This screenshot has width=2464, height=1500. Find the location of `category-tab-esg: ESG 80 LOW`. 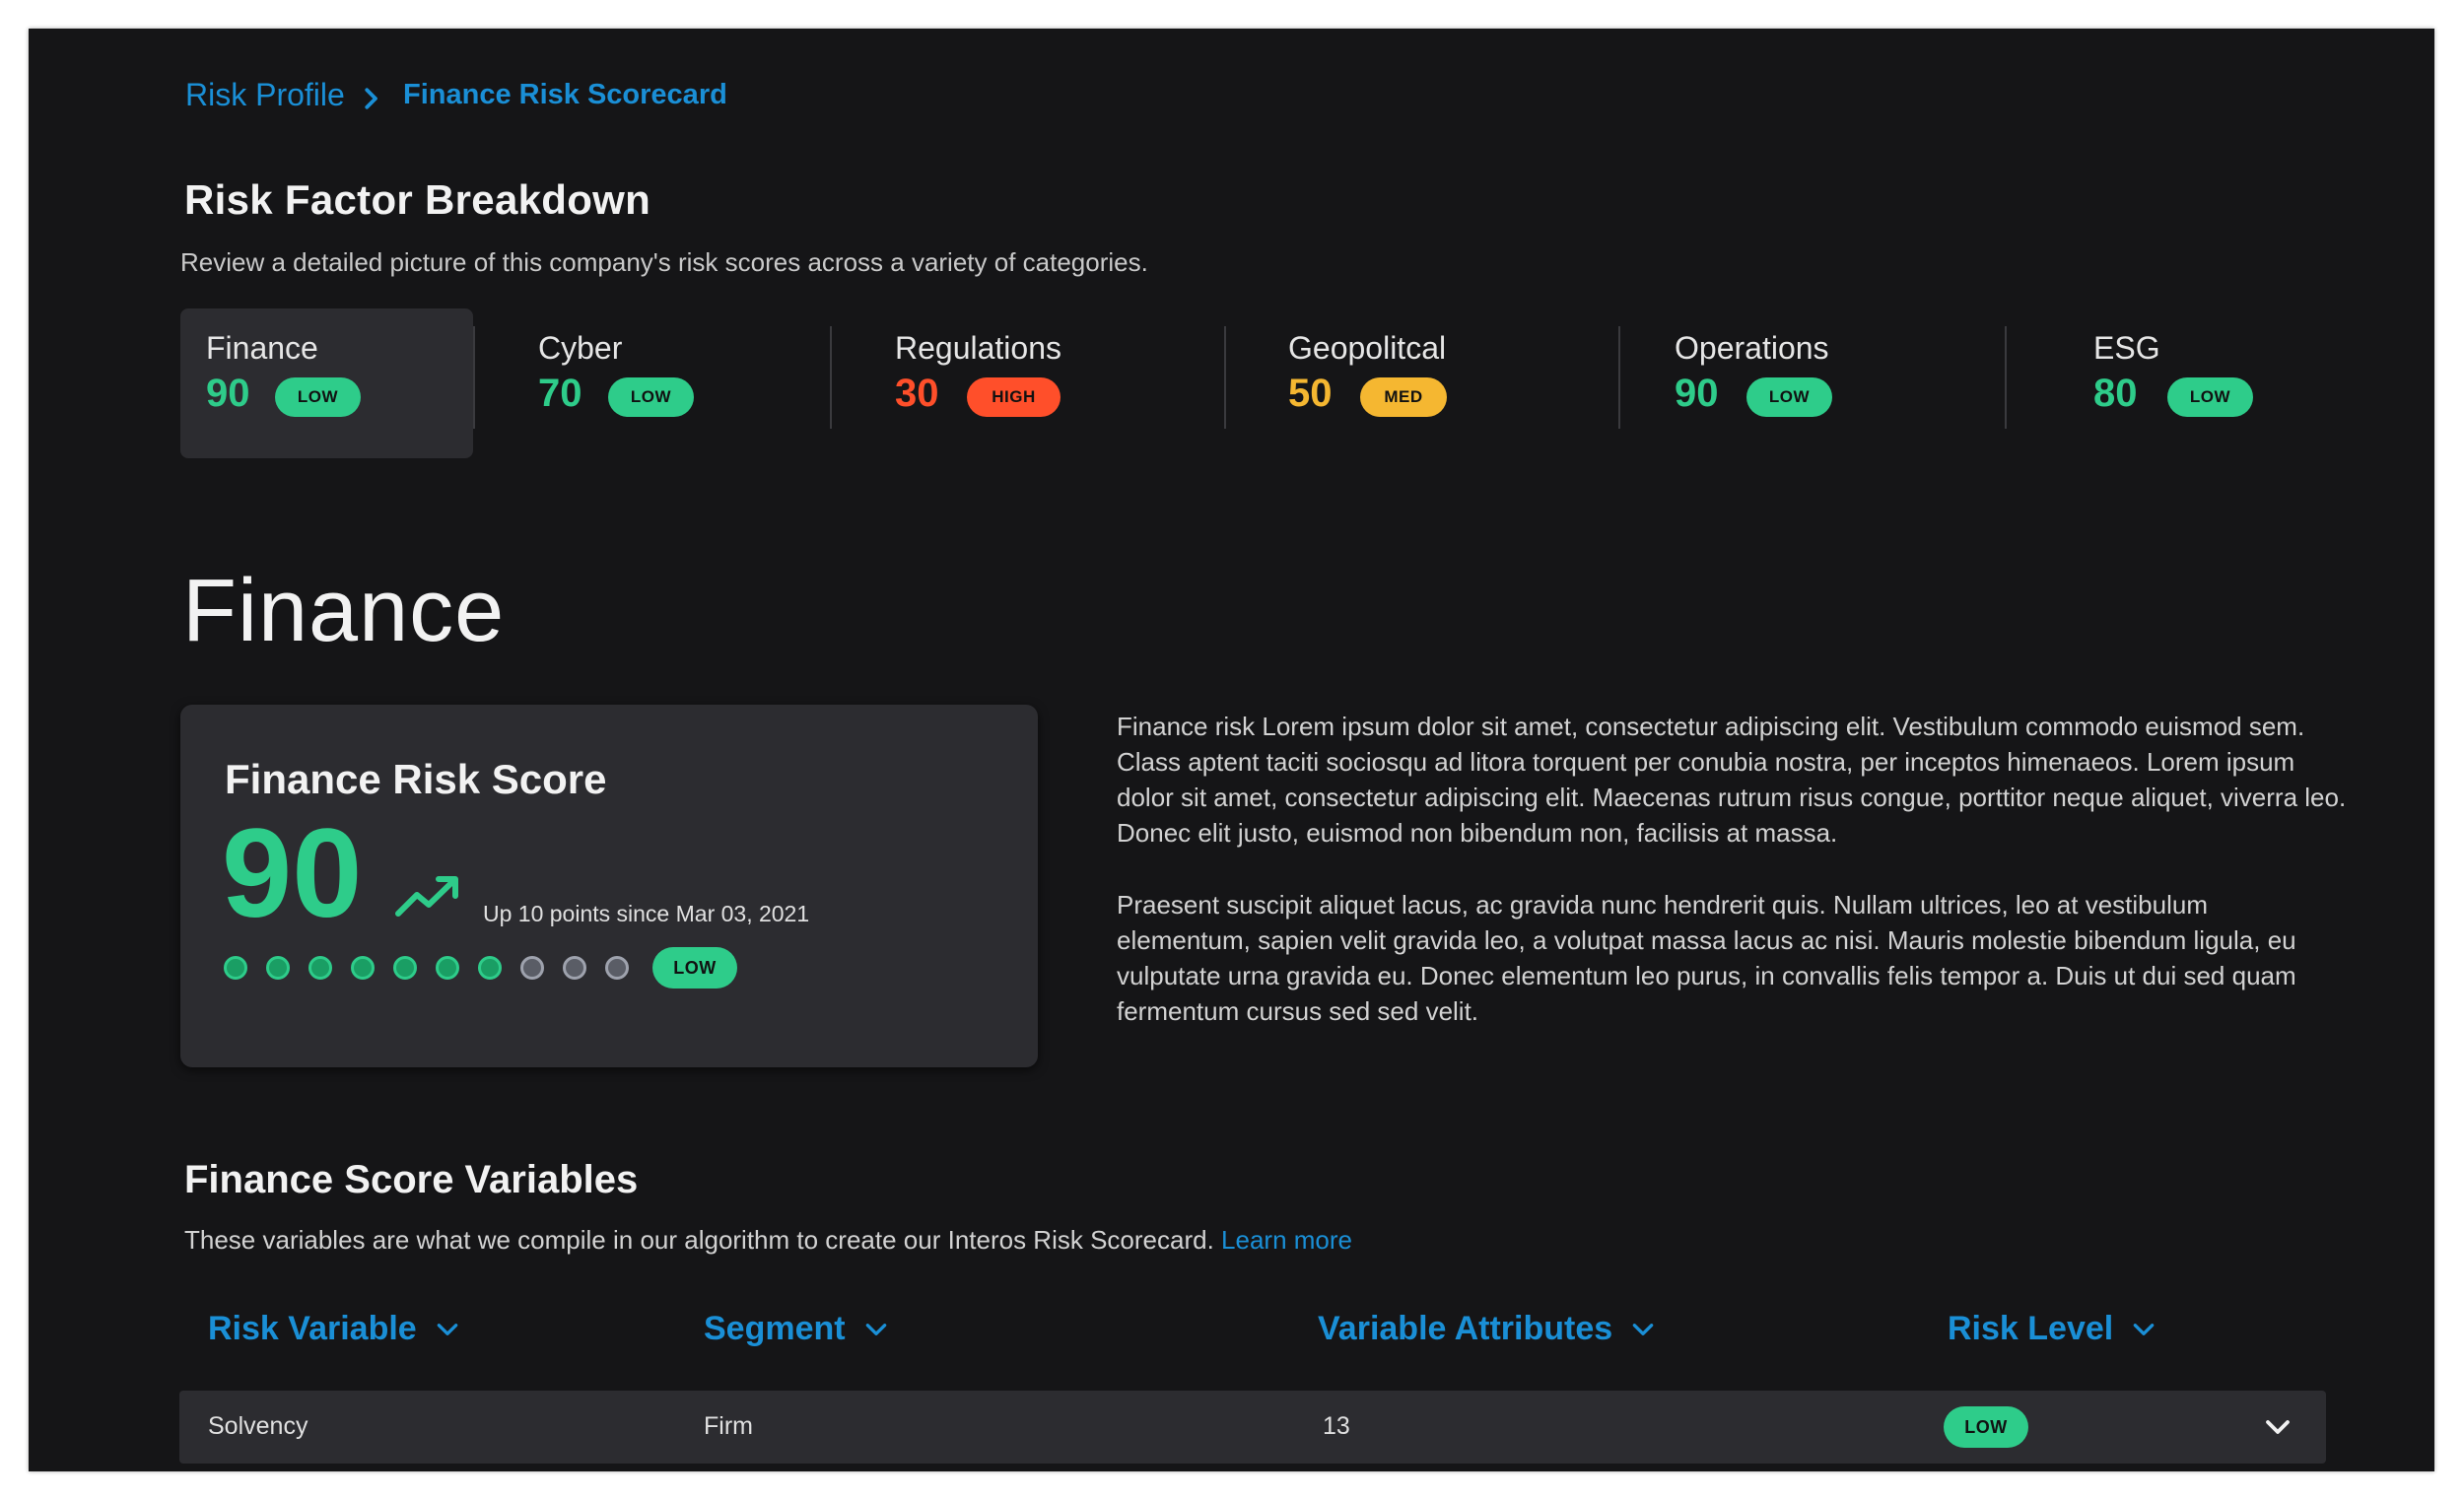

category-tab-esg: ESG 80 LOW is located at coordinates (2169, 383).